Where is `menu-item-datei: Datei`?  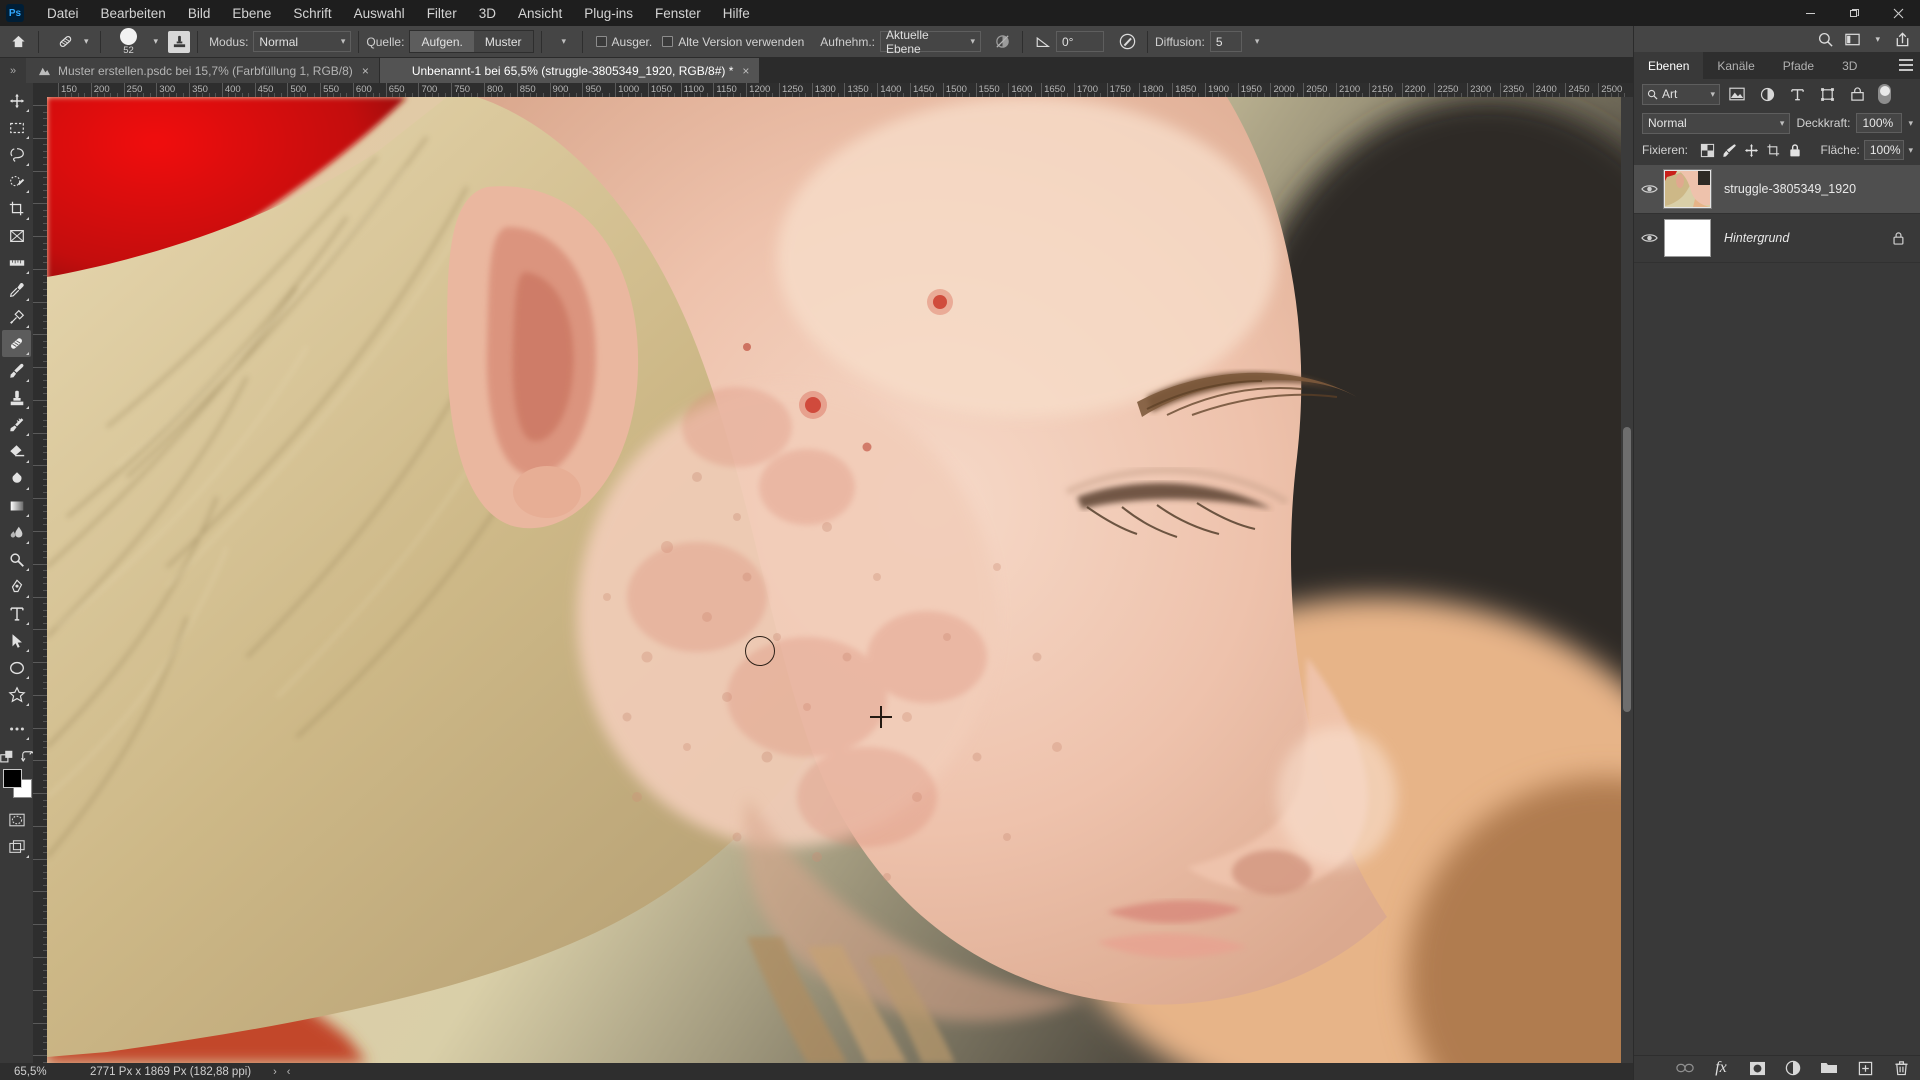 menu-item-datei: Datei is located at coordinates (63, 13).